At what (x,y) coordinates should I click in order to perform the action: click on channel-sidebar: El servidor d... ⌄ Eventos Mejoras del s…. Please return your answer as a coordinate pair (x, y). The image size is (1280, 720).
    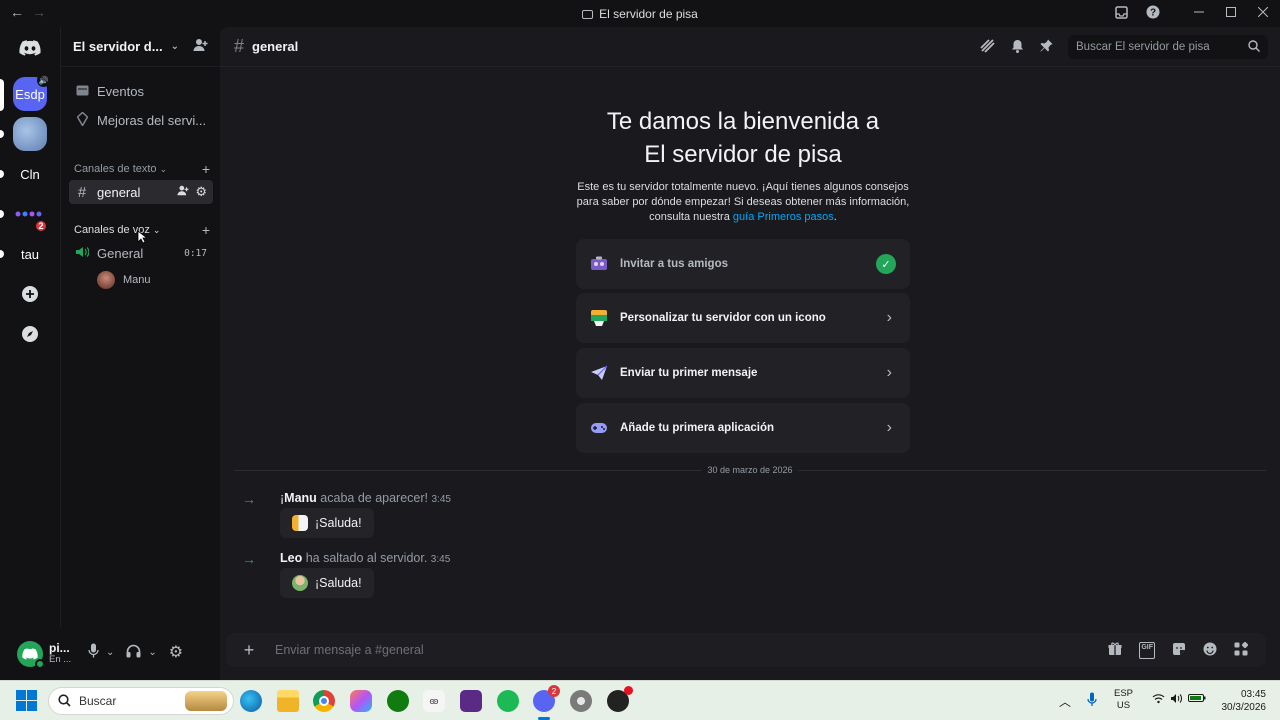
    Looking at the image, I should click on (140, 327).